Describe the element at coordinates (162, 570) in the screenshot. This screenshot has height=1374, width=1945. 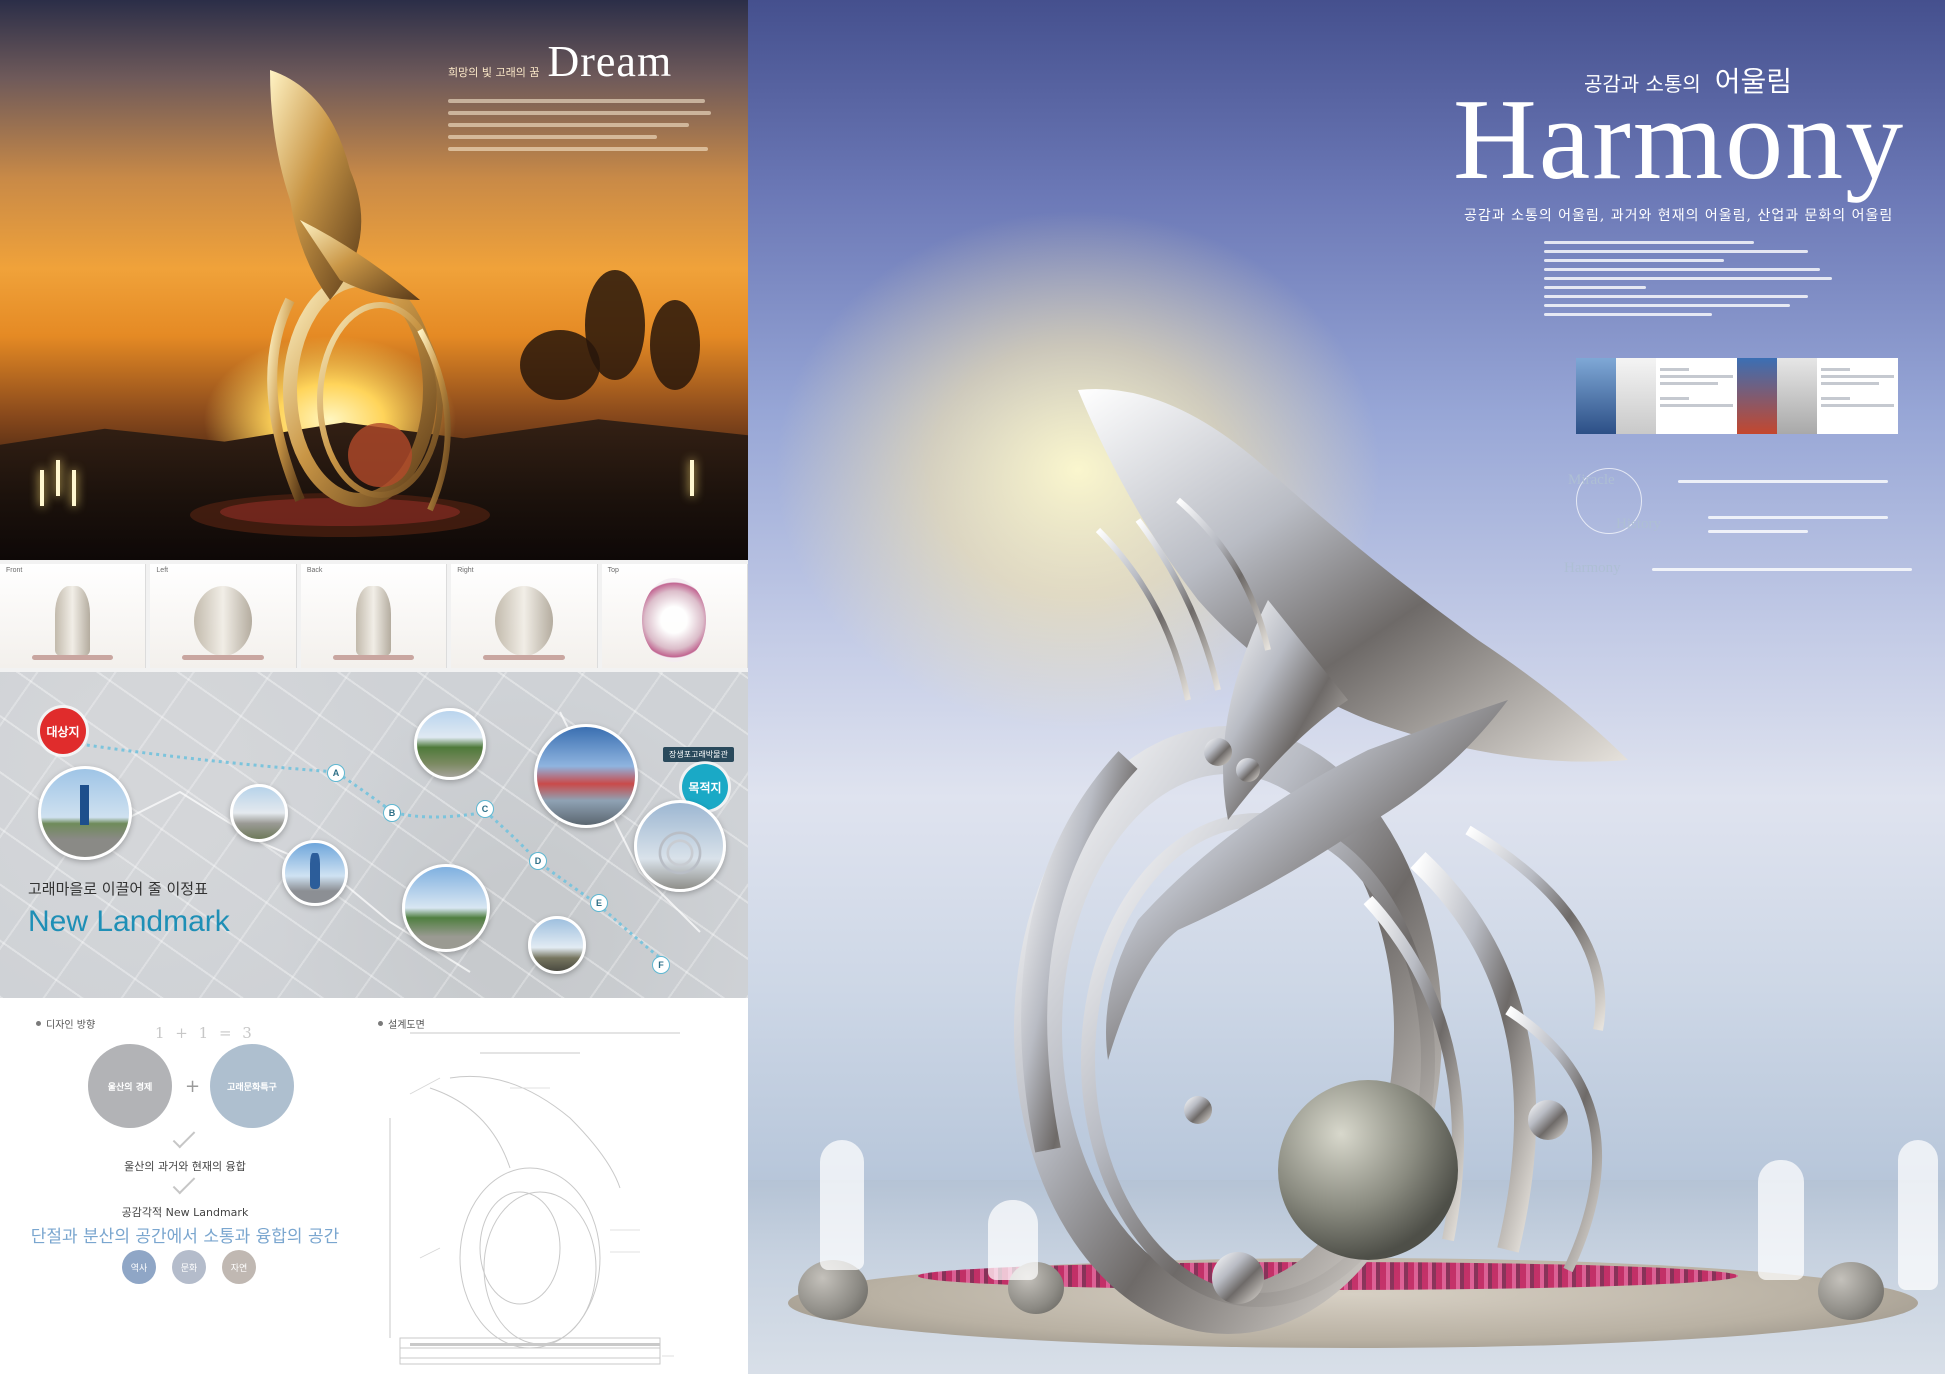
I see `view-label: Left` at that location.